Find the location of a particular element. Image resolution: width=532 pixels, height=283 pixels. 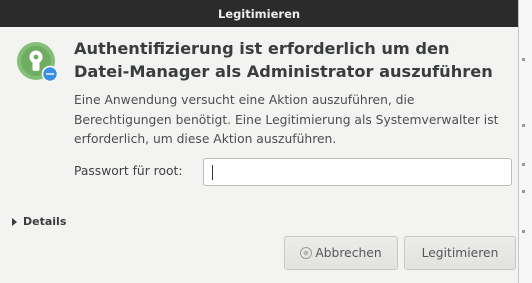

triangle-right-icon is located at coordinates (14, 221).